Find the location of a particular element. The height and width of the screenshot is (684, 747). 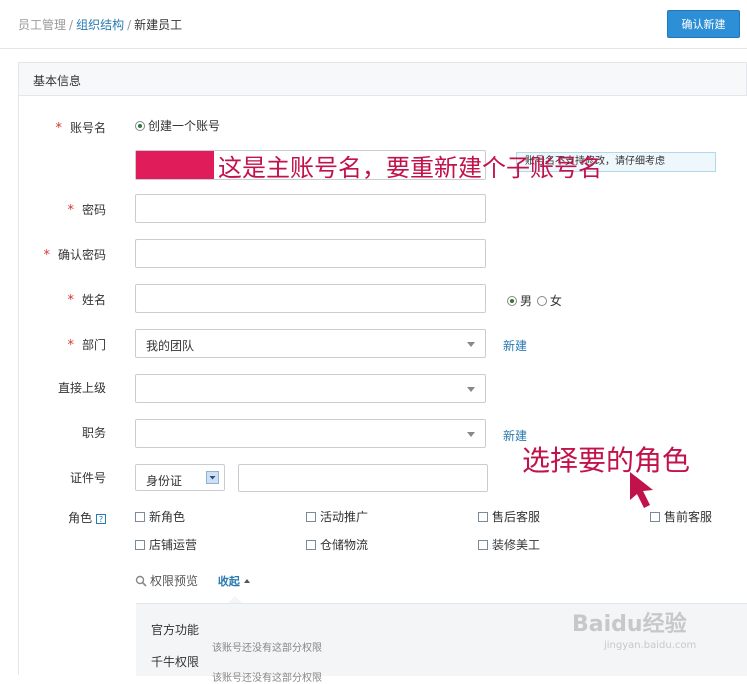

confirm-password-label-text: 确认密码 is located at coordinates (81, 255).